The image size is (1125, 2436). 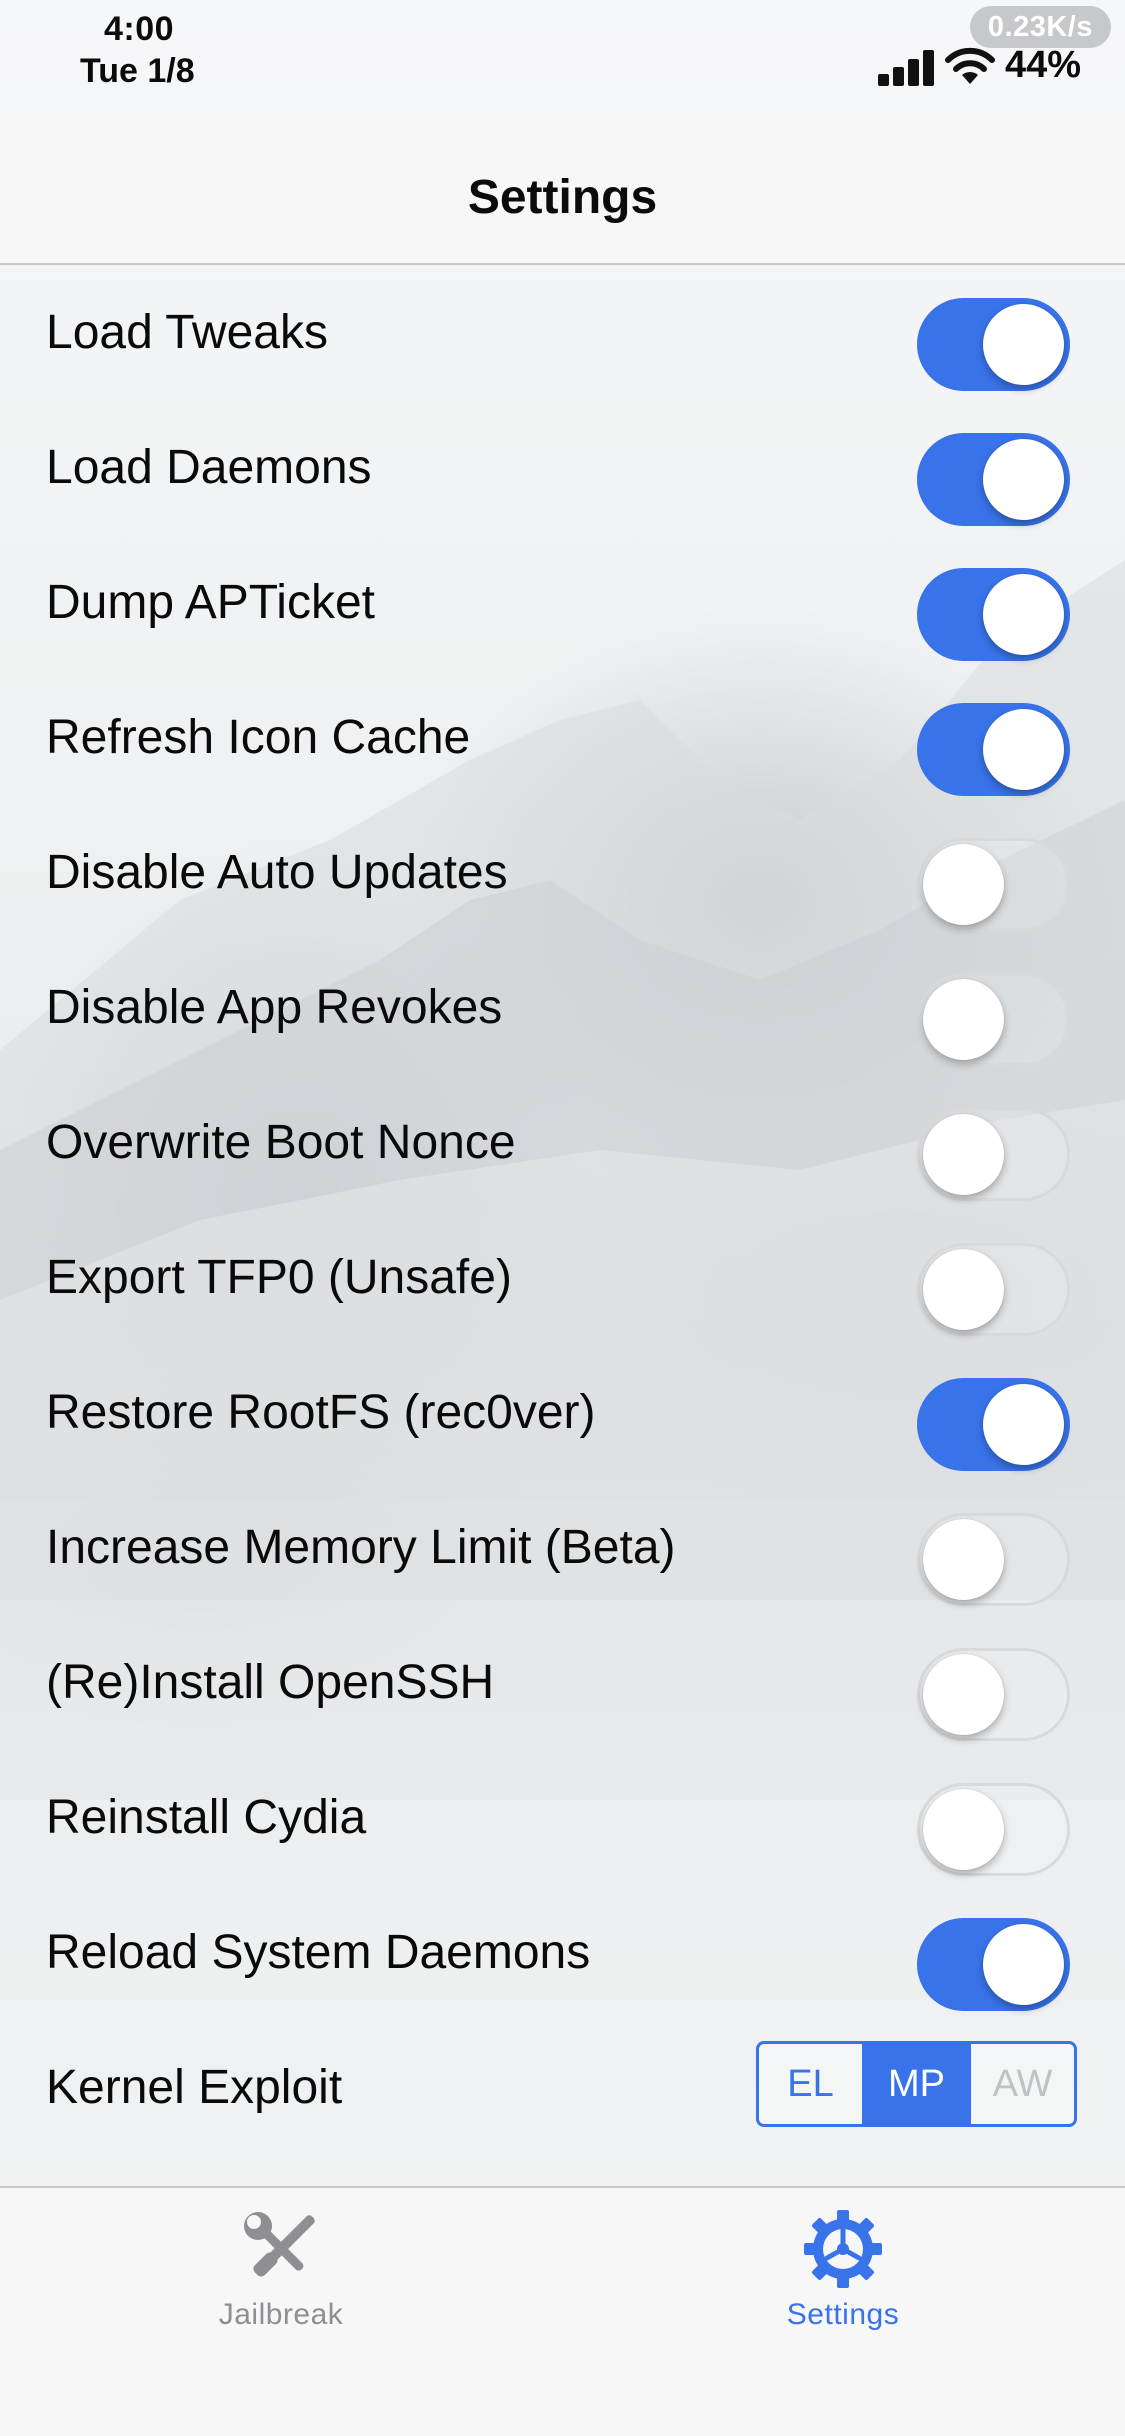 What do you see at coordinates (562, 2311) in the screenshot?
I see `tab-bar: Jailbreak Settings` at bounding box center [562, 2311].